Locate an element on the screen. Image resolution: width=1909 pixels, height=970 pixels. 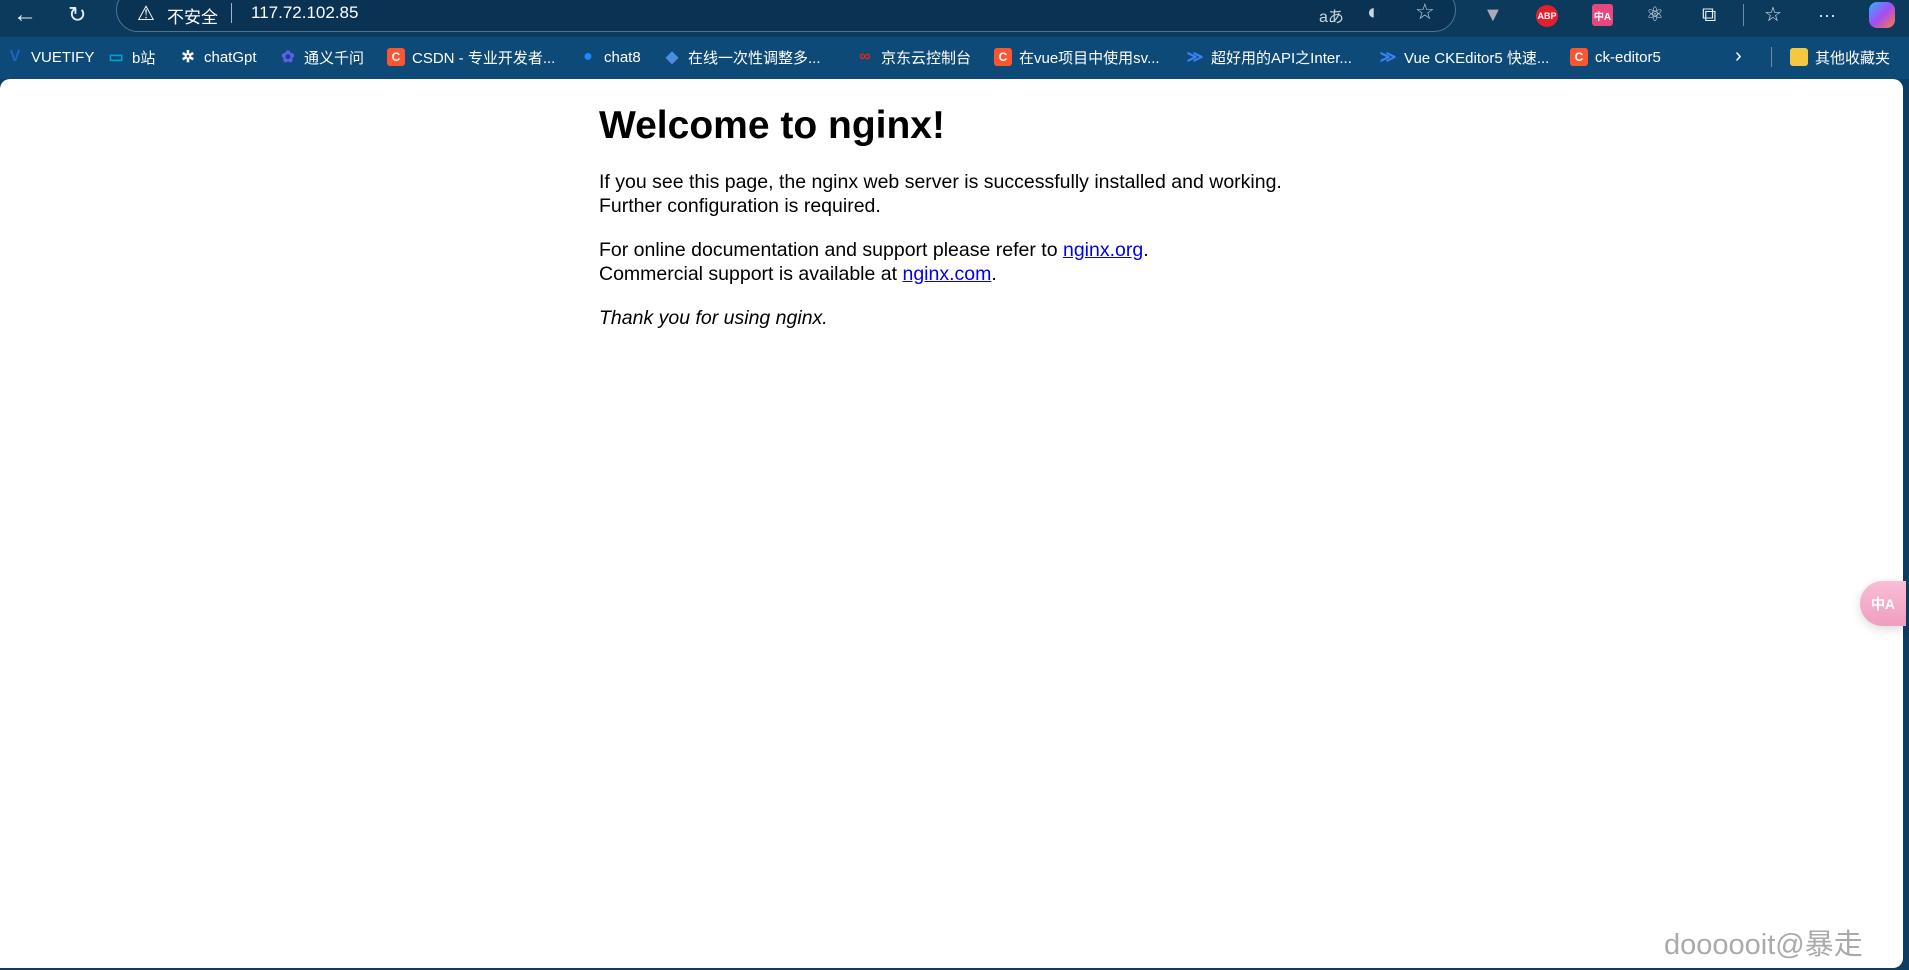
bookmark-item: V VUETIFY is located at coordinates (50, 57).